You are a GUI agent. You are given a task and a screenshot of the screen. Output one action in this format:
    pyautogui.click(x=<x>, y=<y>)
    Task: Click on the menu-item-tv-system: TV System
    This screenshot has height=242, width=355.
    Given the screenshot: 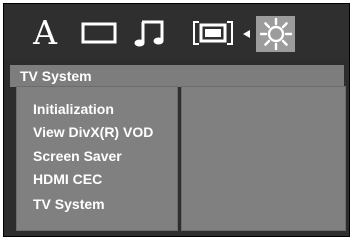 What is the action you would take?
    pyautogui.click(x=69, y=204)
    